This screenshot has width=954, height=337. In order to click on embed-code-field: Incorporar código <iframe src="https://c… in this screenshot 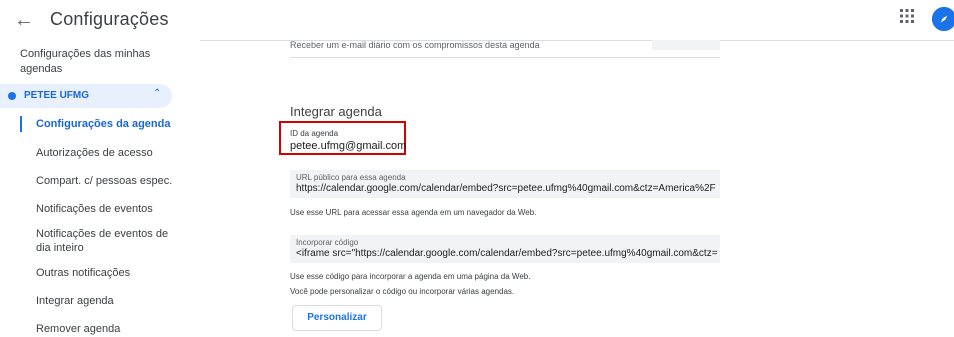, I will do `click(505, 249)`.